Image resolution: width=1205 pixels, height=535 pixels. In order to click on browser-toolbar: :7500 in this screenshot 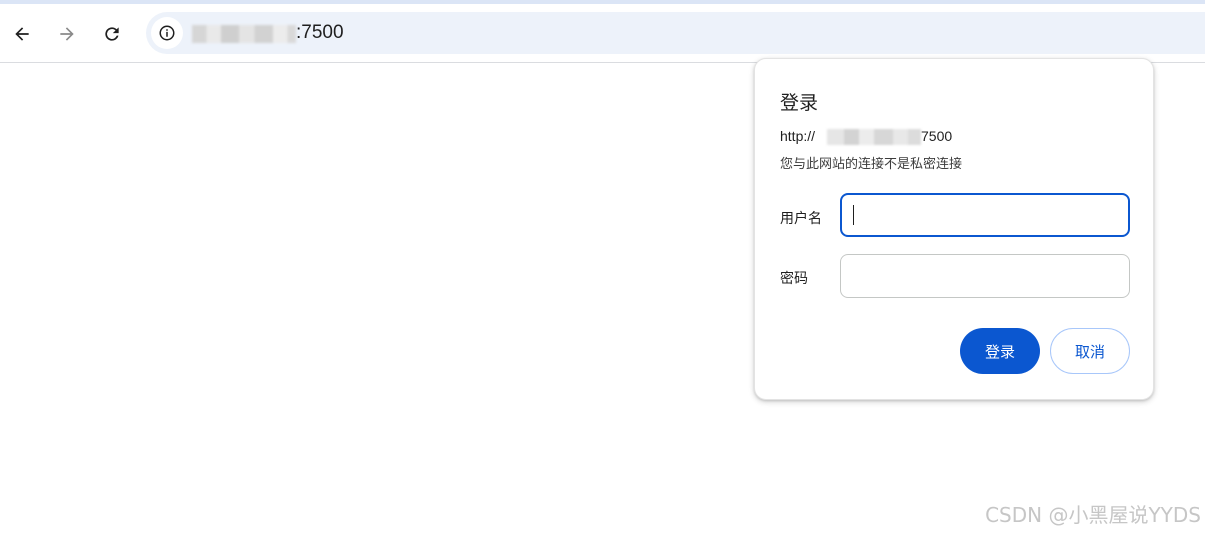, I will do `click(602, 33)`.